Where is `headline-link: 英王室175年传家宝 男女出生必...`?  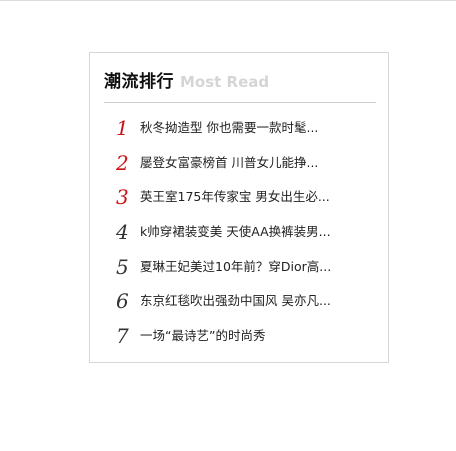
headline-link: 英王室175年传家宝 男女出生必... is located at coordinates (235, 197).